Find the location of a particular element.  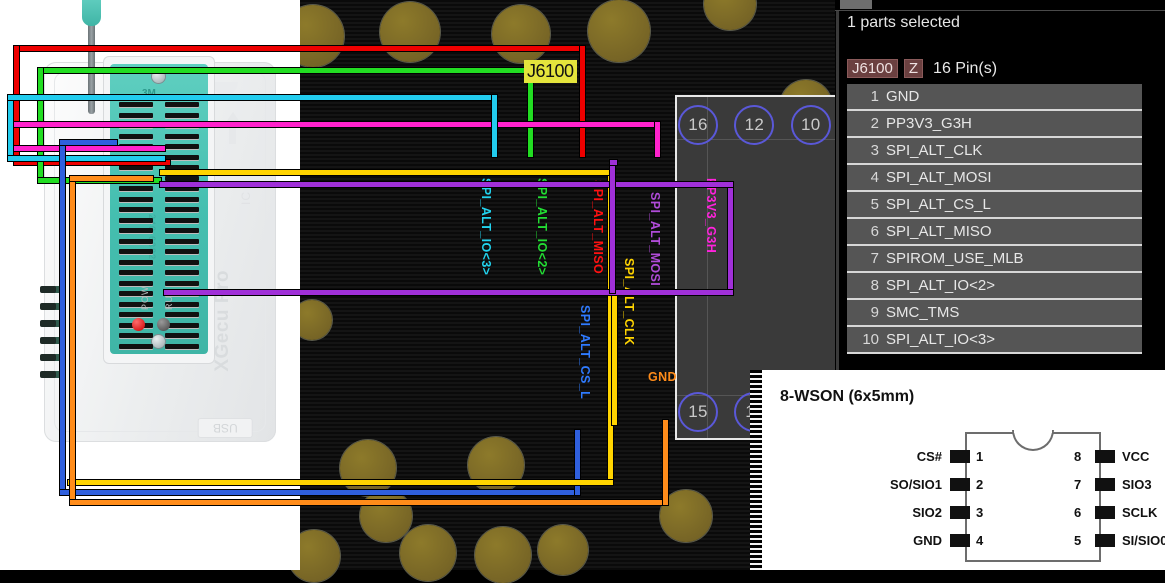

pin-list-row: 6 SPI_ALT_MISO is located at coordinates (994, 232).